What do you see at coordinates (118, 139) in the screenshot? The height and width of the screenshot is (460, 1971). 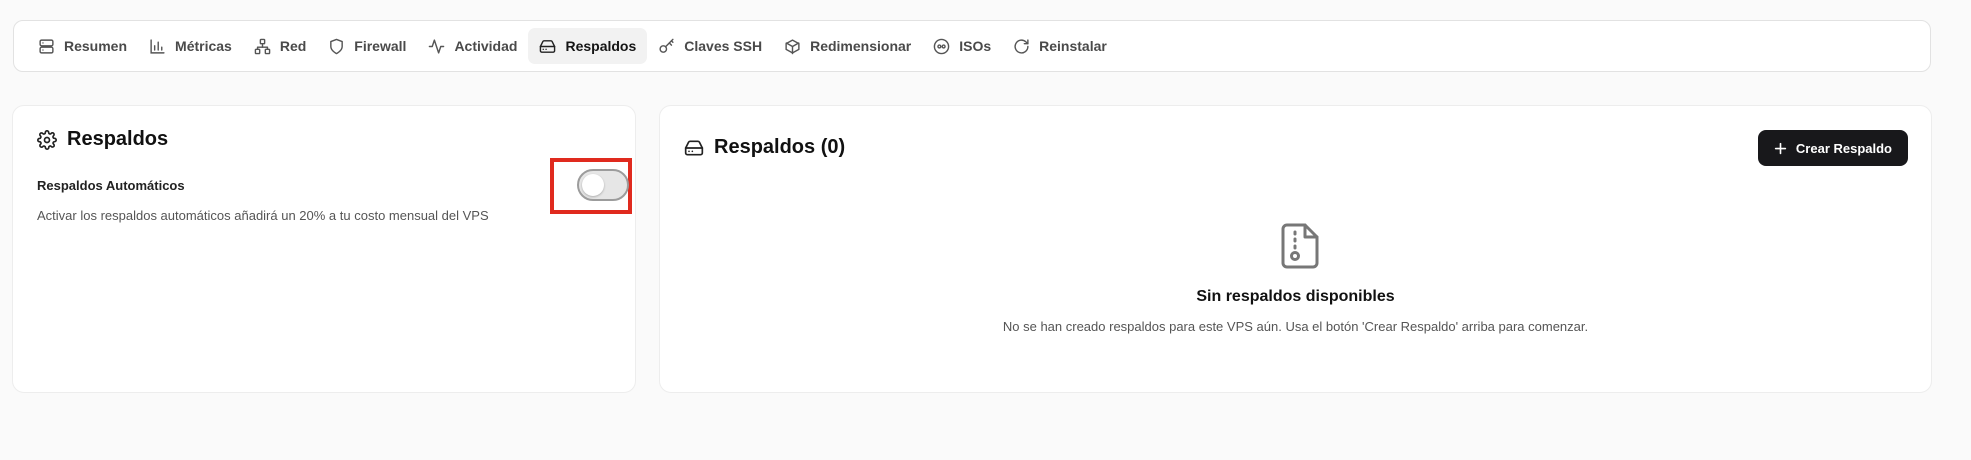 I see `settings-title-text: Respaldos` at bounding box center [118, 139].